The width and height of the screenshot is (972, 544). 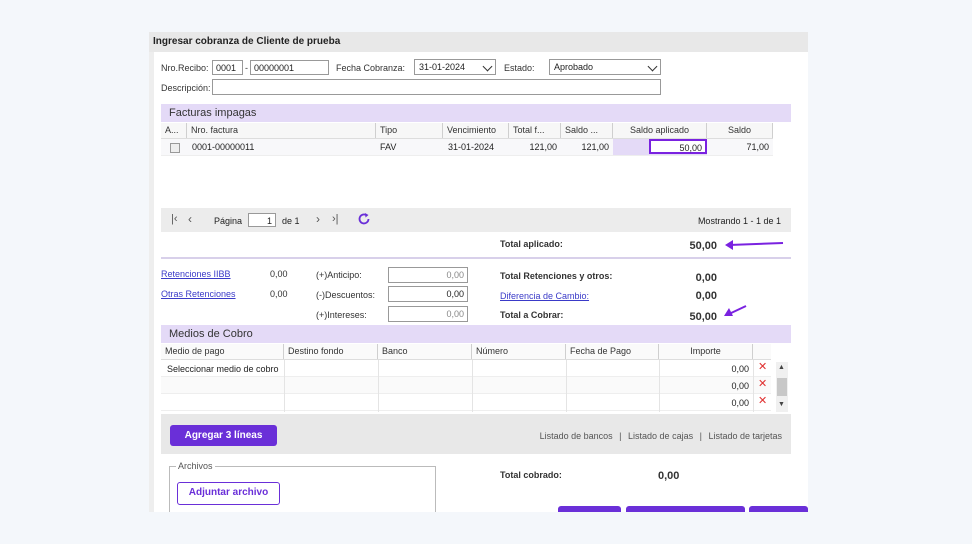 What do you see at coordinates (781, 404) in the screenshot?
I see `scroll-down-icon: ▼` at bounding box center [781, 404].